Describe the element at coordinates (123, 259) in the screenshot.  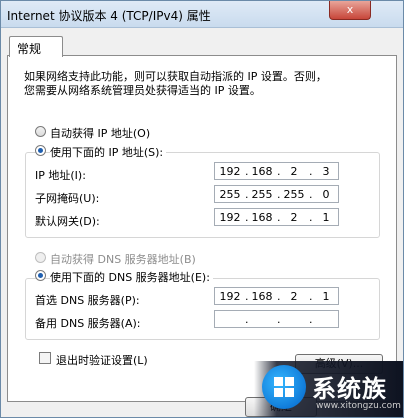
I see `auto-dns-label: 自动获得 DNS 服务器地址(B)` at that location.